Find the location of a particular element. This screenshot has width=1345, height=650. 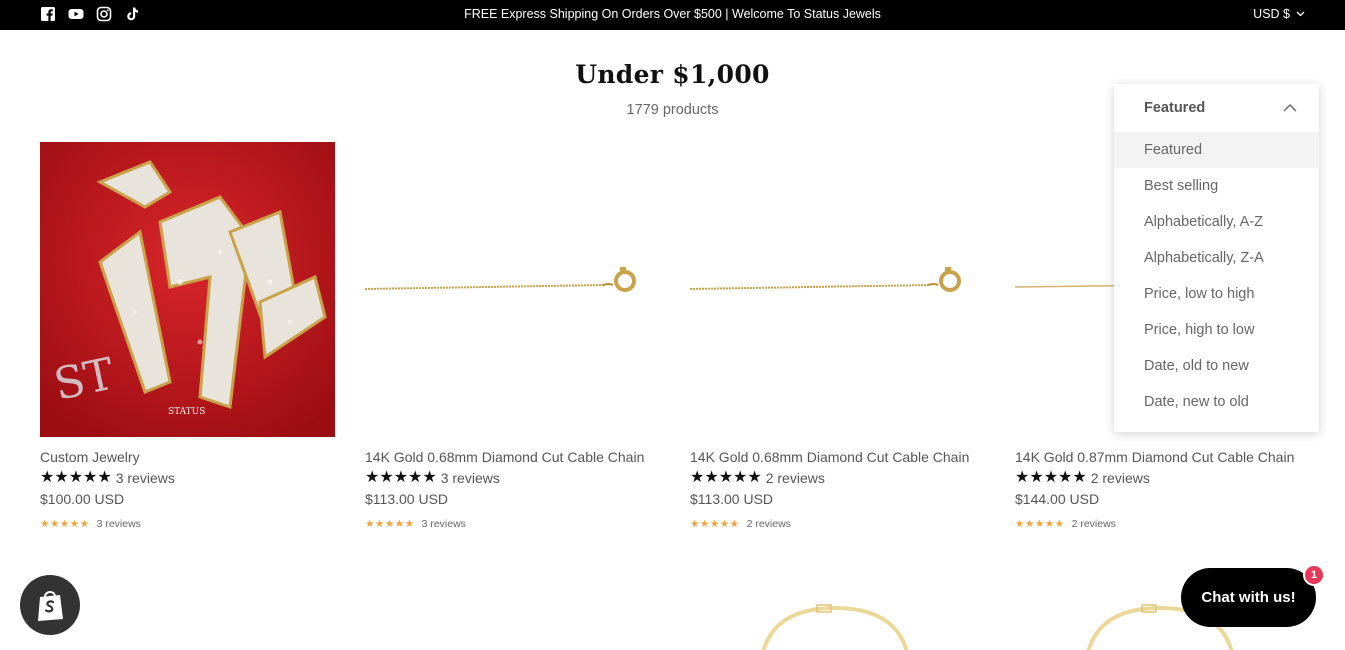

sort-option-featured: Featured is located at coordinates (1216, 150).